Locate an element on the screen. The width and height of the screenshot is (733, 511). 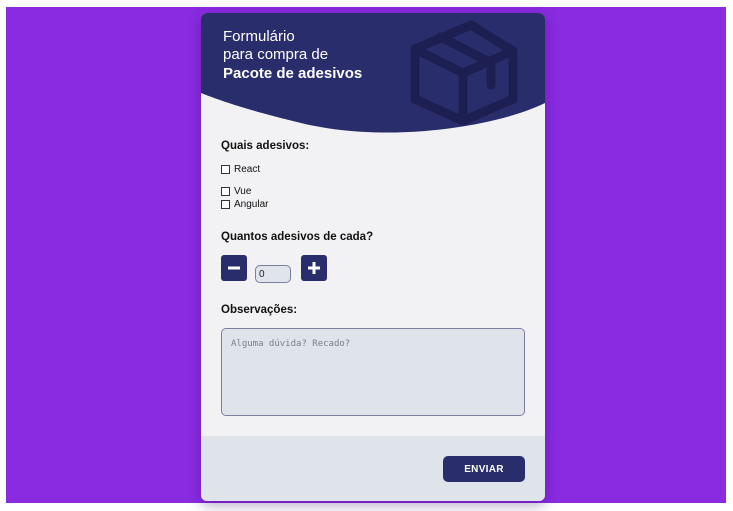
quantity-section-title: Quantos adesivos de cada? is located at coordinates (297, 237).